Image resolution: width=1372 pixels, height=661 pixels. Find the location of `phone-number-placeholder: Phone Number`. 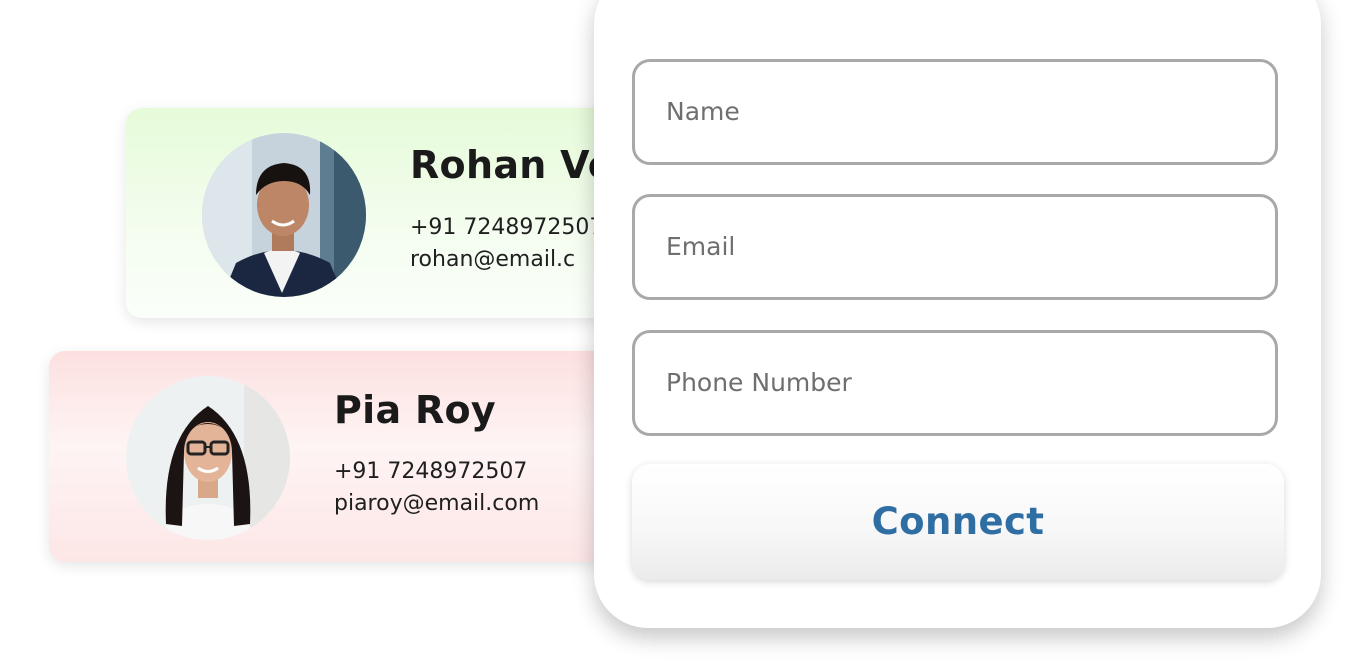

phone-number-placeholder: Phone Number is located at coordinates (759, 382).